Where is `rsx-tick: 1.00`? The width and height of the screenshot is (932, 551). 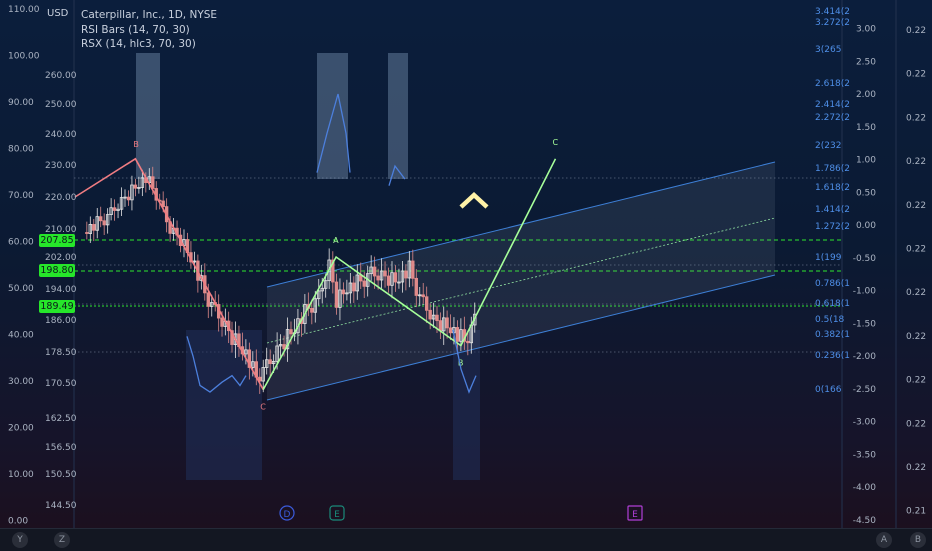 rsx-tick: 1.00 is located at coordinates (866, 161).